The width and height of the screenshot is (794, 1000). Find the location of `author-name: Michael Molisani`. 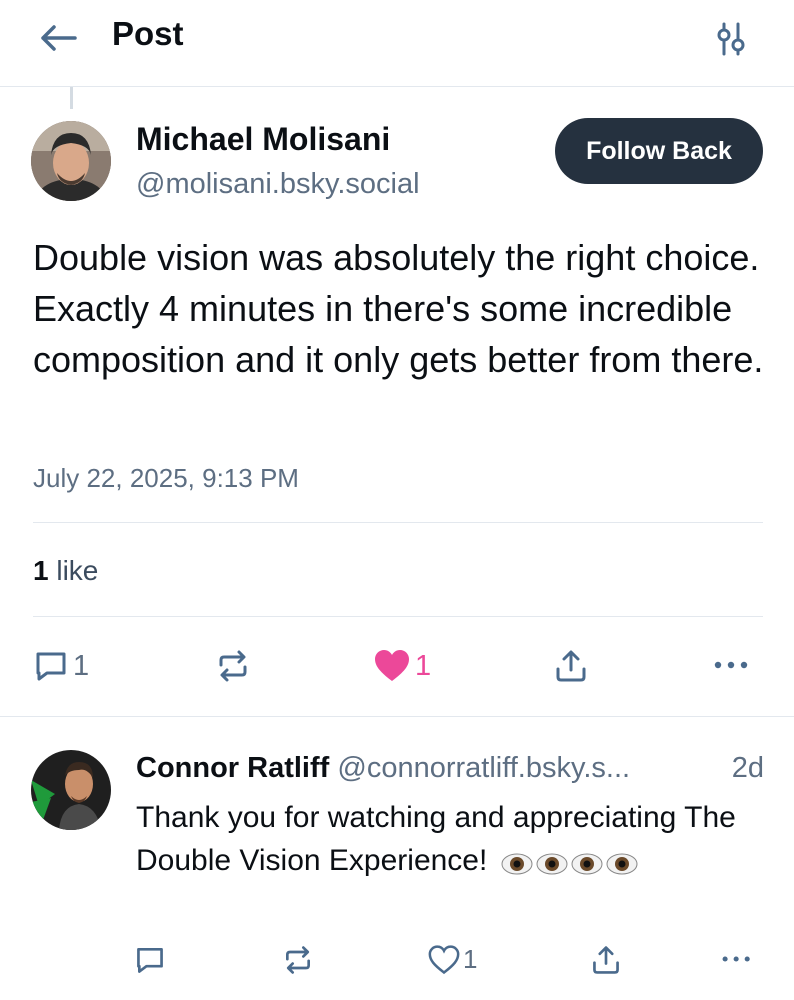

author-name: Michael Molisani is located at coordinates (263, 139).